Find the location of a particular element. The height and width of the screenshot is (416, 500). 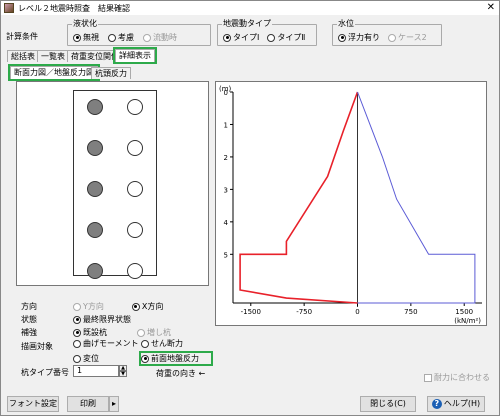

direction-option-label: X方向 is located at coordinates (152, 306).